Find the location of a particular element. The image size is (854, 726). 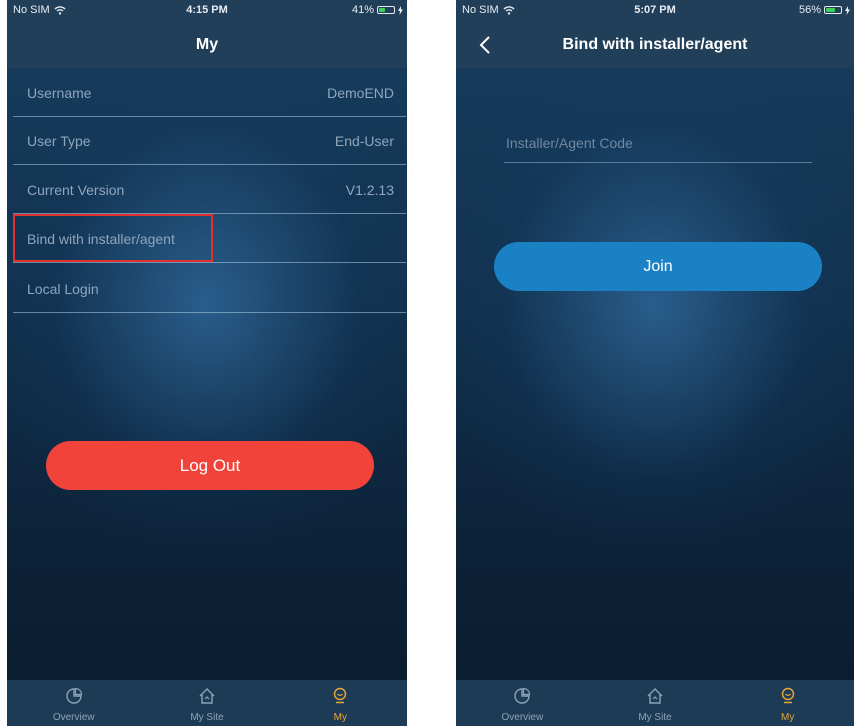

back-button is located at coordinates (485, 45).